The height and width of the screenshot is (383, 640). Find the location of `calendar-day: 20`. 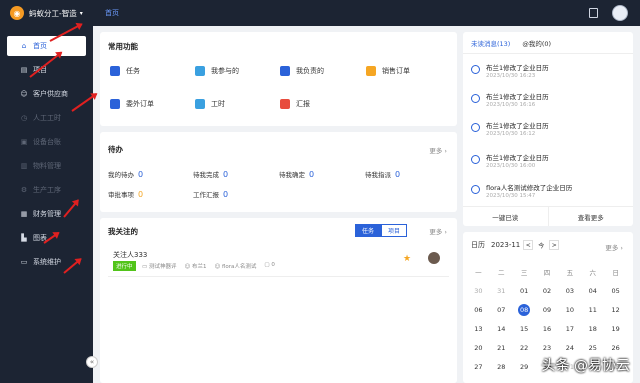

calendar-day: 20 is located at coordinates (478, 348).